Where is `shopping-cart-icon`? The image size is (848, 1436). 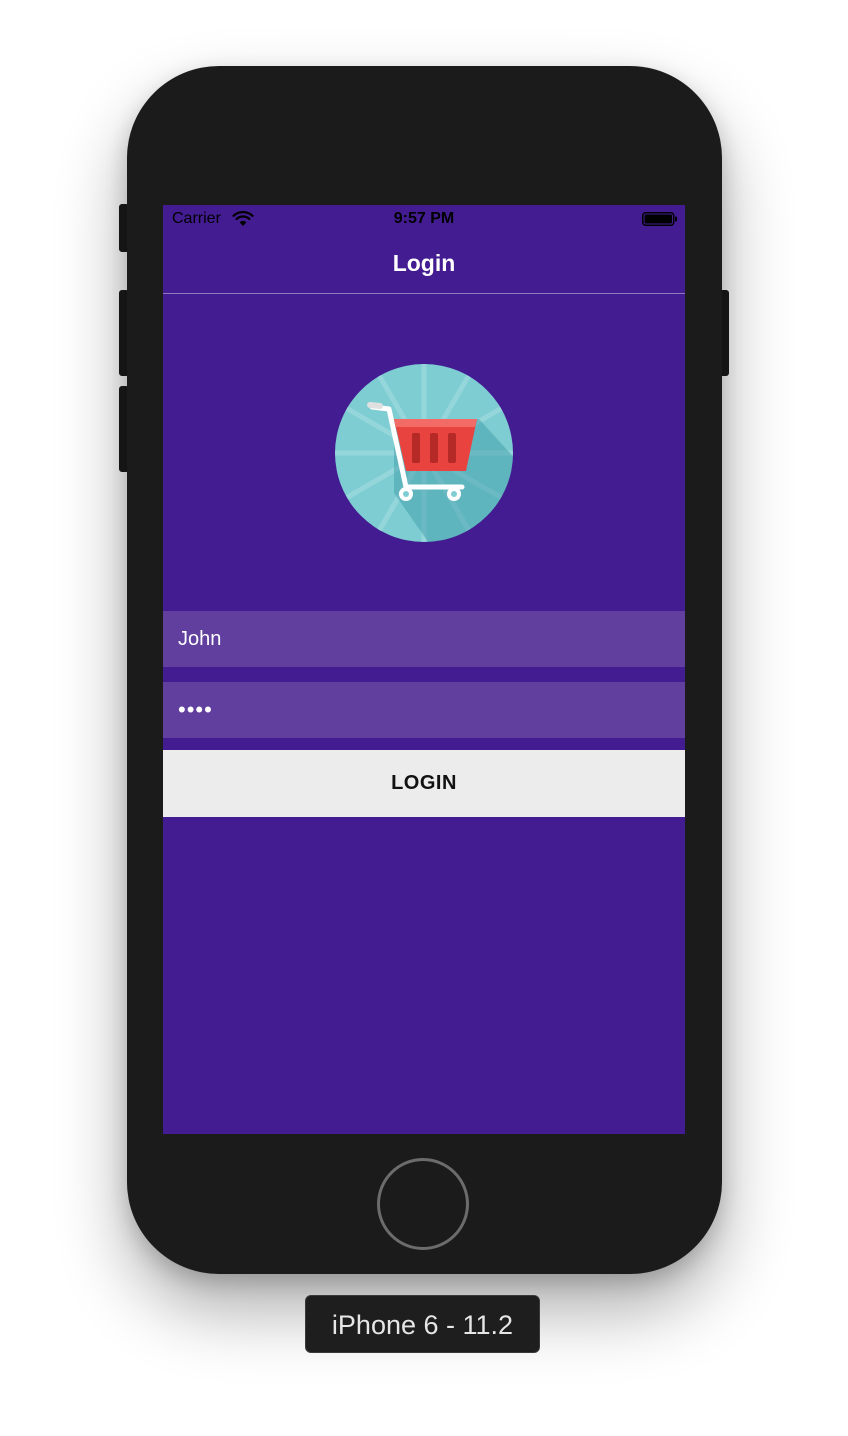 shopping-cart-icon is located at coordinates (424, 453).